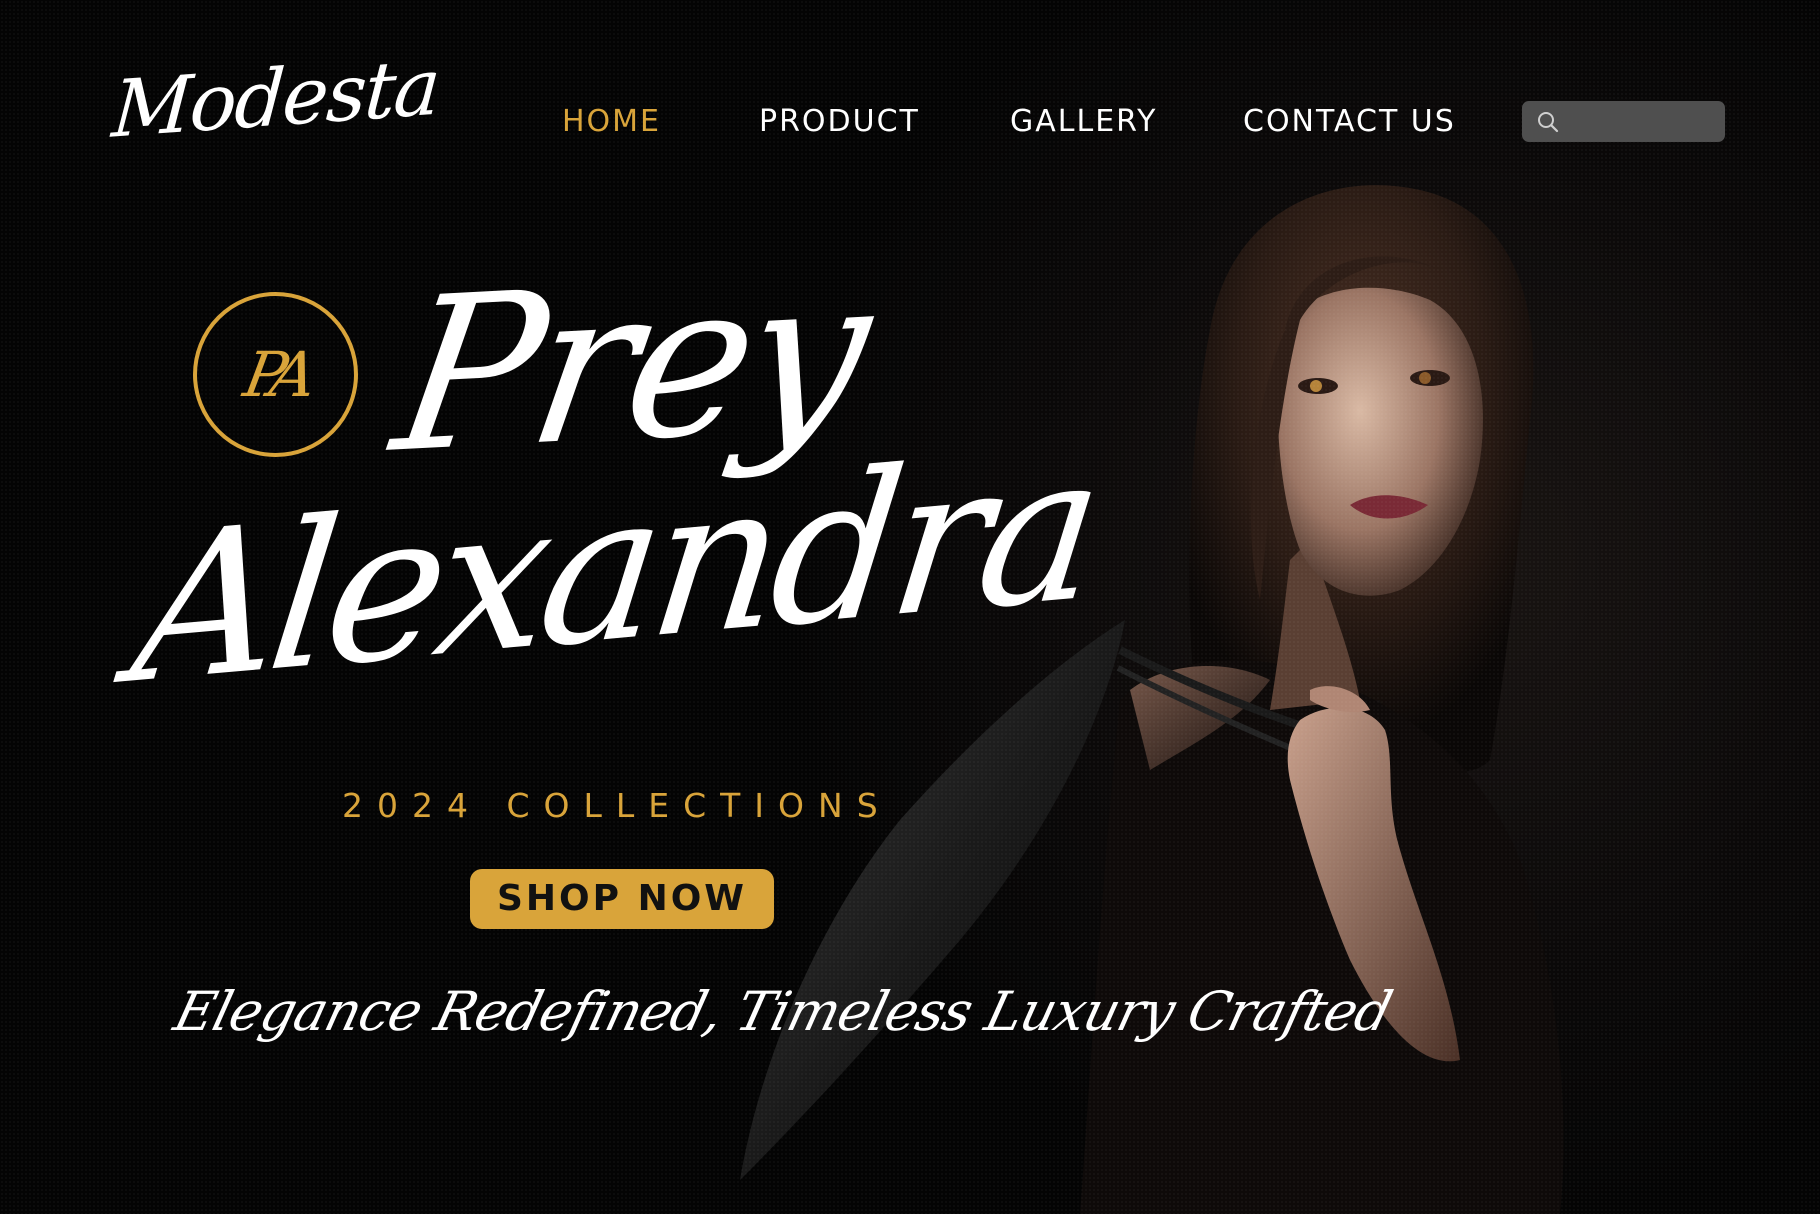 The width and height of the screenshot is (1820, 1214). I want to click on collections-subtitle: 2024 COLLECTIONS, so click(617, 805).